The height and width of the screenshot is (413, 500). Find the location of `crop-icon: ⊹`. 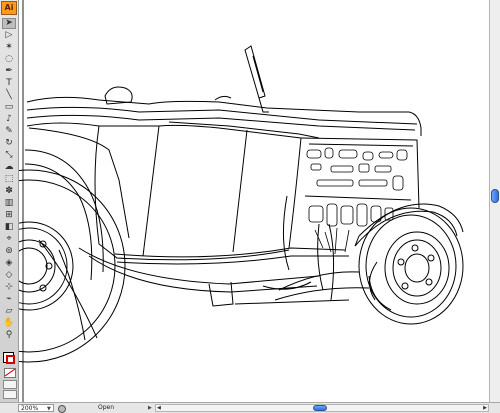

crop-icon: ⊹ is located at coordinates (9, 287).